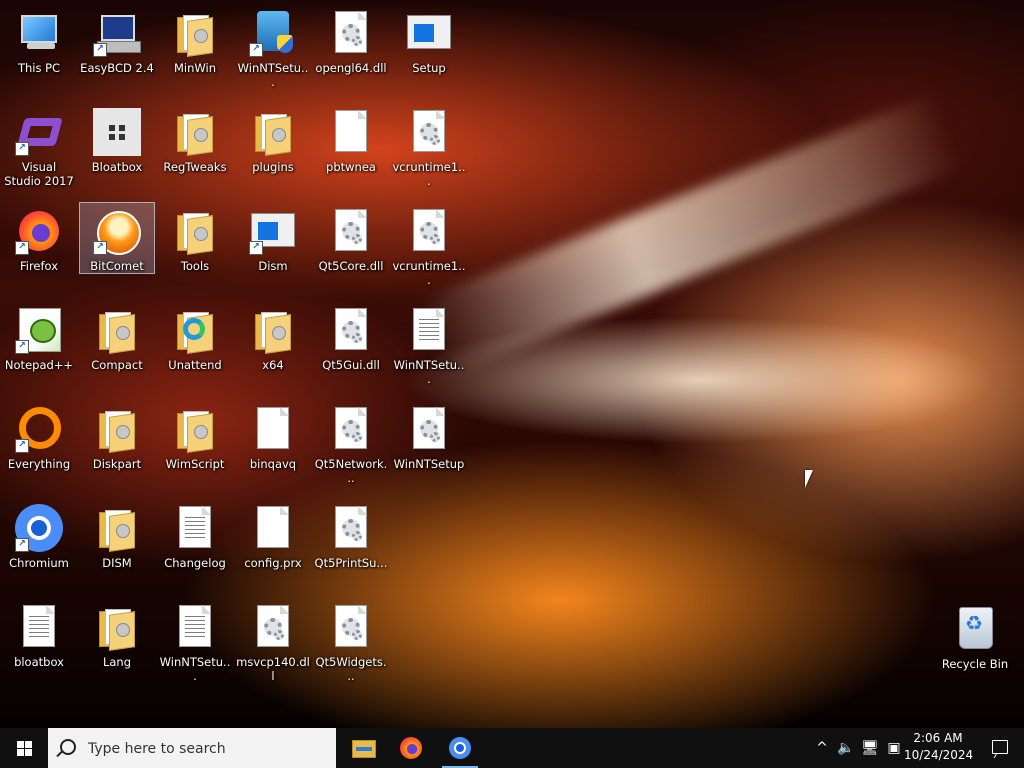 Image resolution: width=1024 pixels, height=768 pixels. I want to click on display-icon: ▣, so click(894, 748).